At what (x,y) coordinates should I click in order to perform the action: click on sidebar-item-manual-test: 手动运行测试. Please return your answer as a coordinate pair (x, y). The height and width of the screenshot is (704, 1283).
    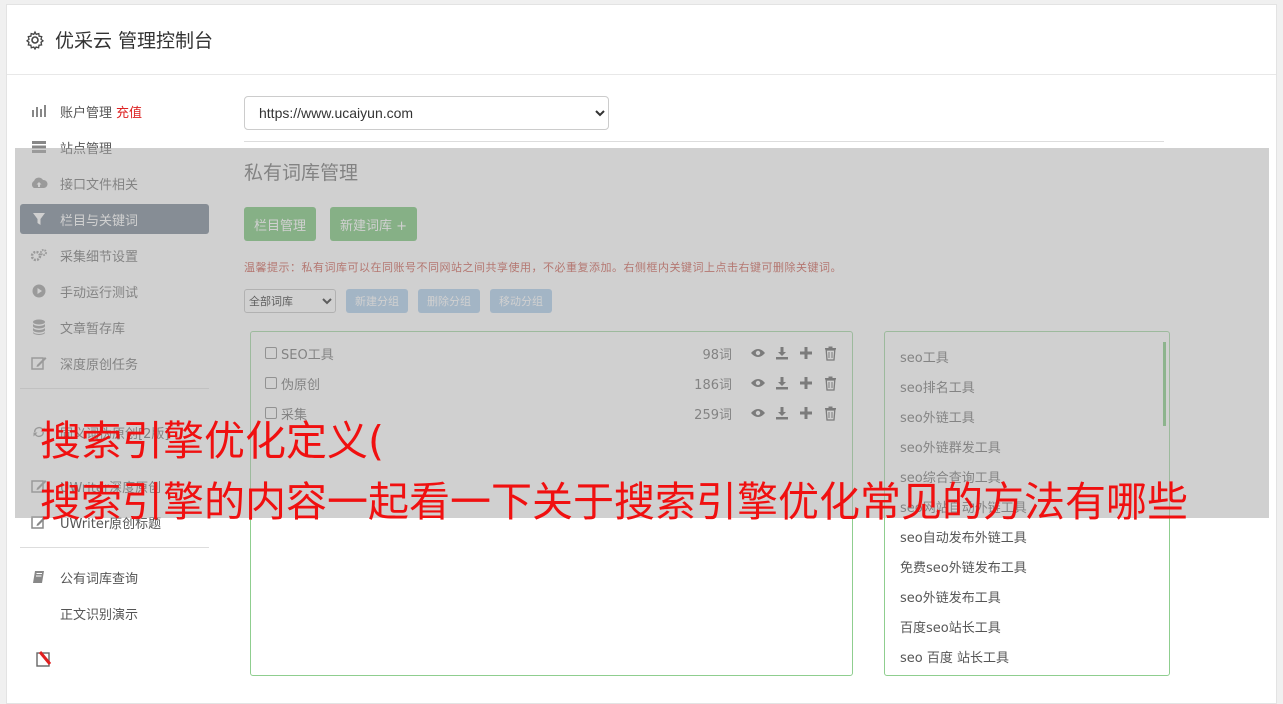
    Looking at the image, I should click on (114, 291).